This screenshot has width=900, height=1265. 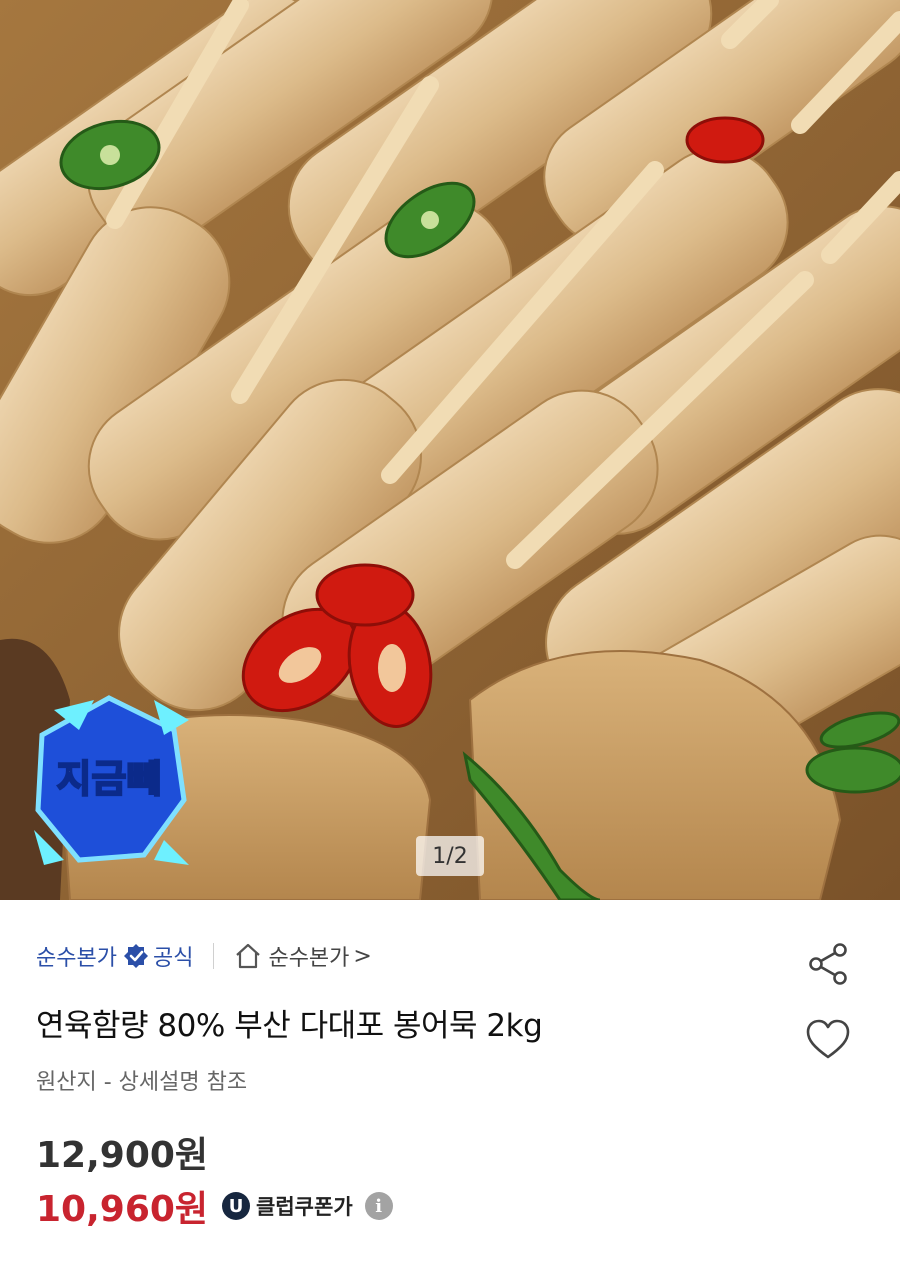 I want to click on heart-icon, so click(x=828, y=1040).